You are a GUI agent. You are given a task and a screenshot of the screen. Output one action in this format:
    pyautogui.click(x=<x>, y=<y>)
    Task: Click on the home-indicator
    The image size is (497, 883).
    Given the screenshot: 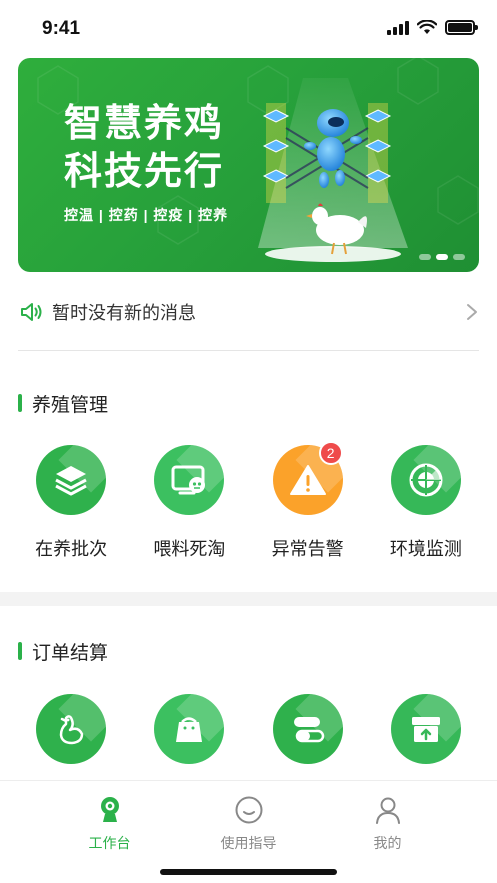 What is the action you would take?
    pyautogui.click(x=248, y=872)
    